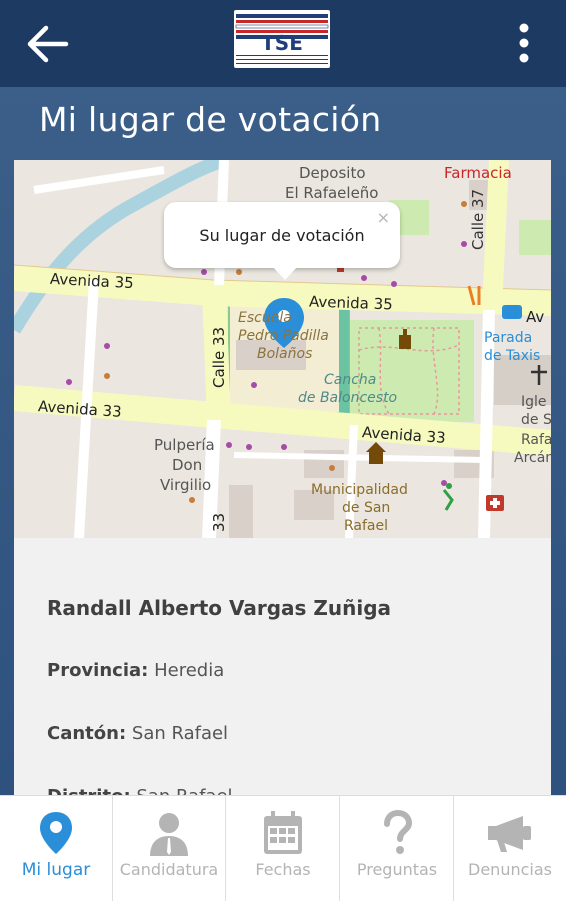 Image resolution: width=566 pixels, height=901 pixels. I want to click on back-arrow-icon, so click(48, 44).